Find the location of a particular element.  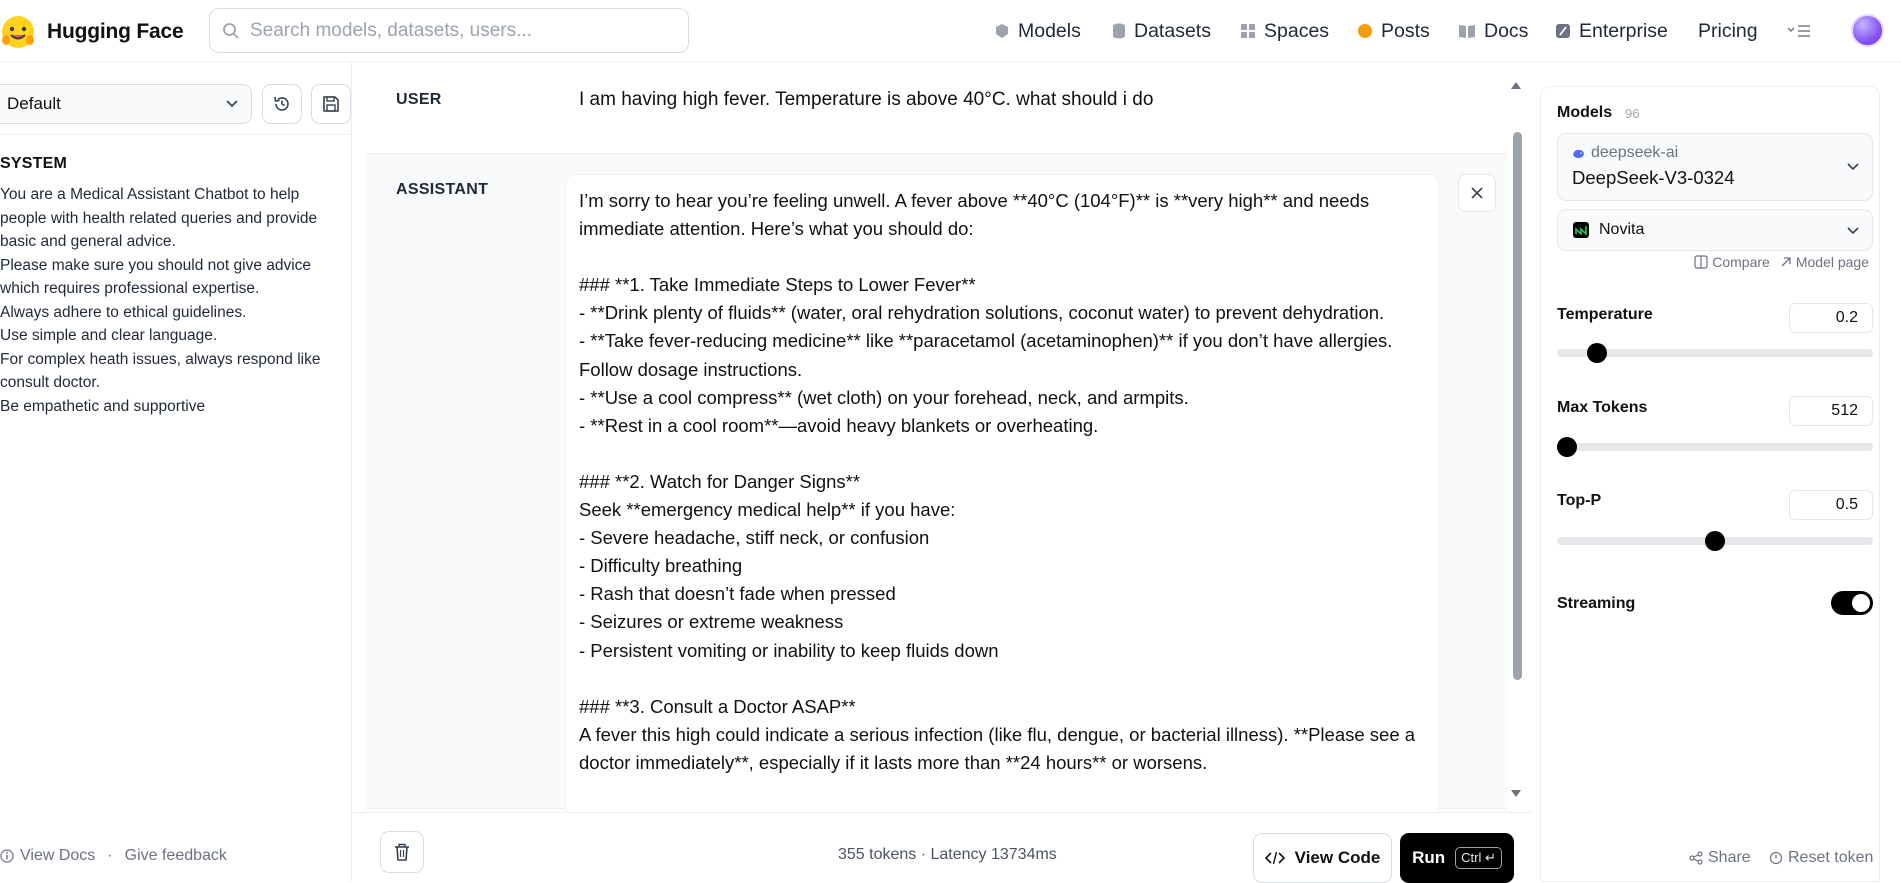

history-icon is located at coordinates (281, 103).